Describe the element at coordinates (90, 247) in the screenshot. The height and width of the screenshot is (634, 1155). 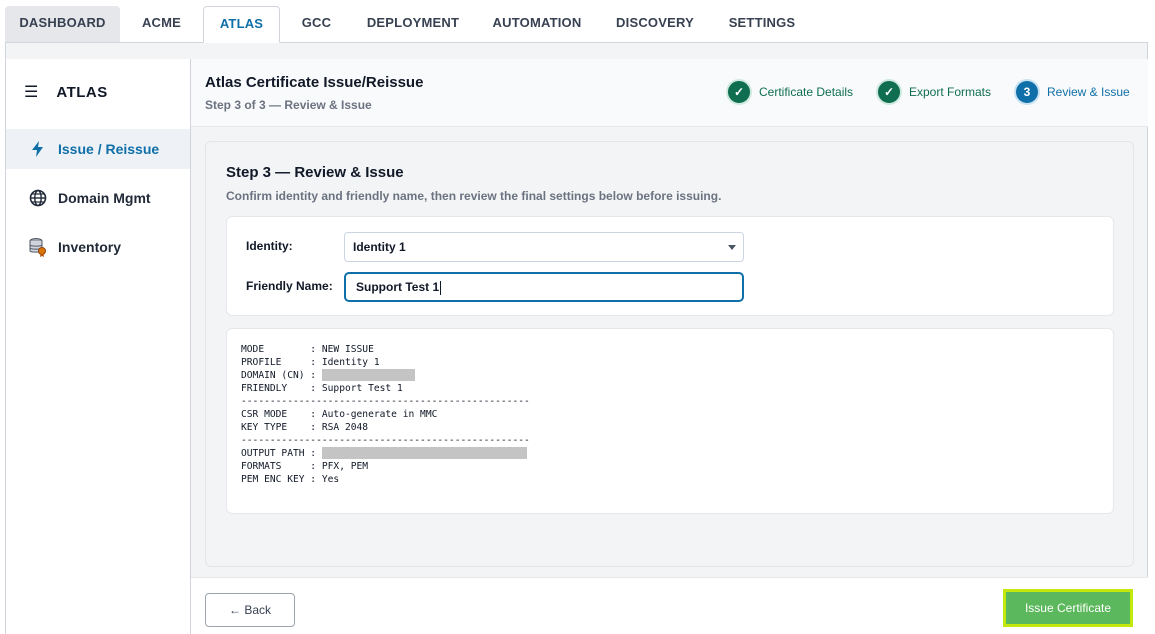
I see `sidebar-item-label: Inventory` at that location.